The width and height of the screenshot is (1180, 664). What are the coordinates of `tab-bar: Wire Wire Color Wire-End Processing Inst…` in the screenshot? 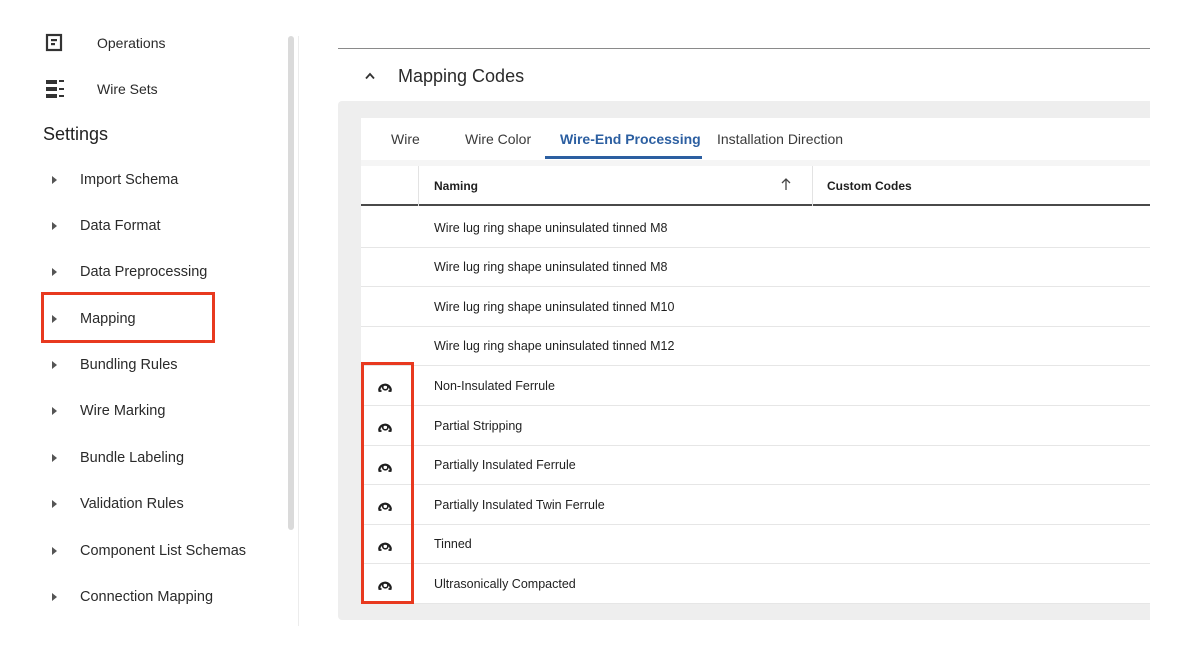 It's located at (755, 139).